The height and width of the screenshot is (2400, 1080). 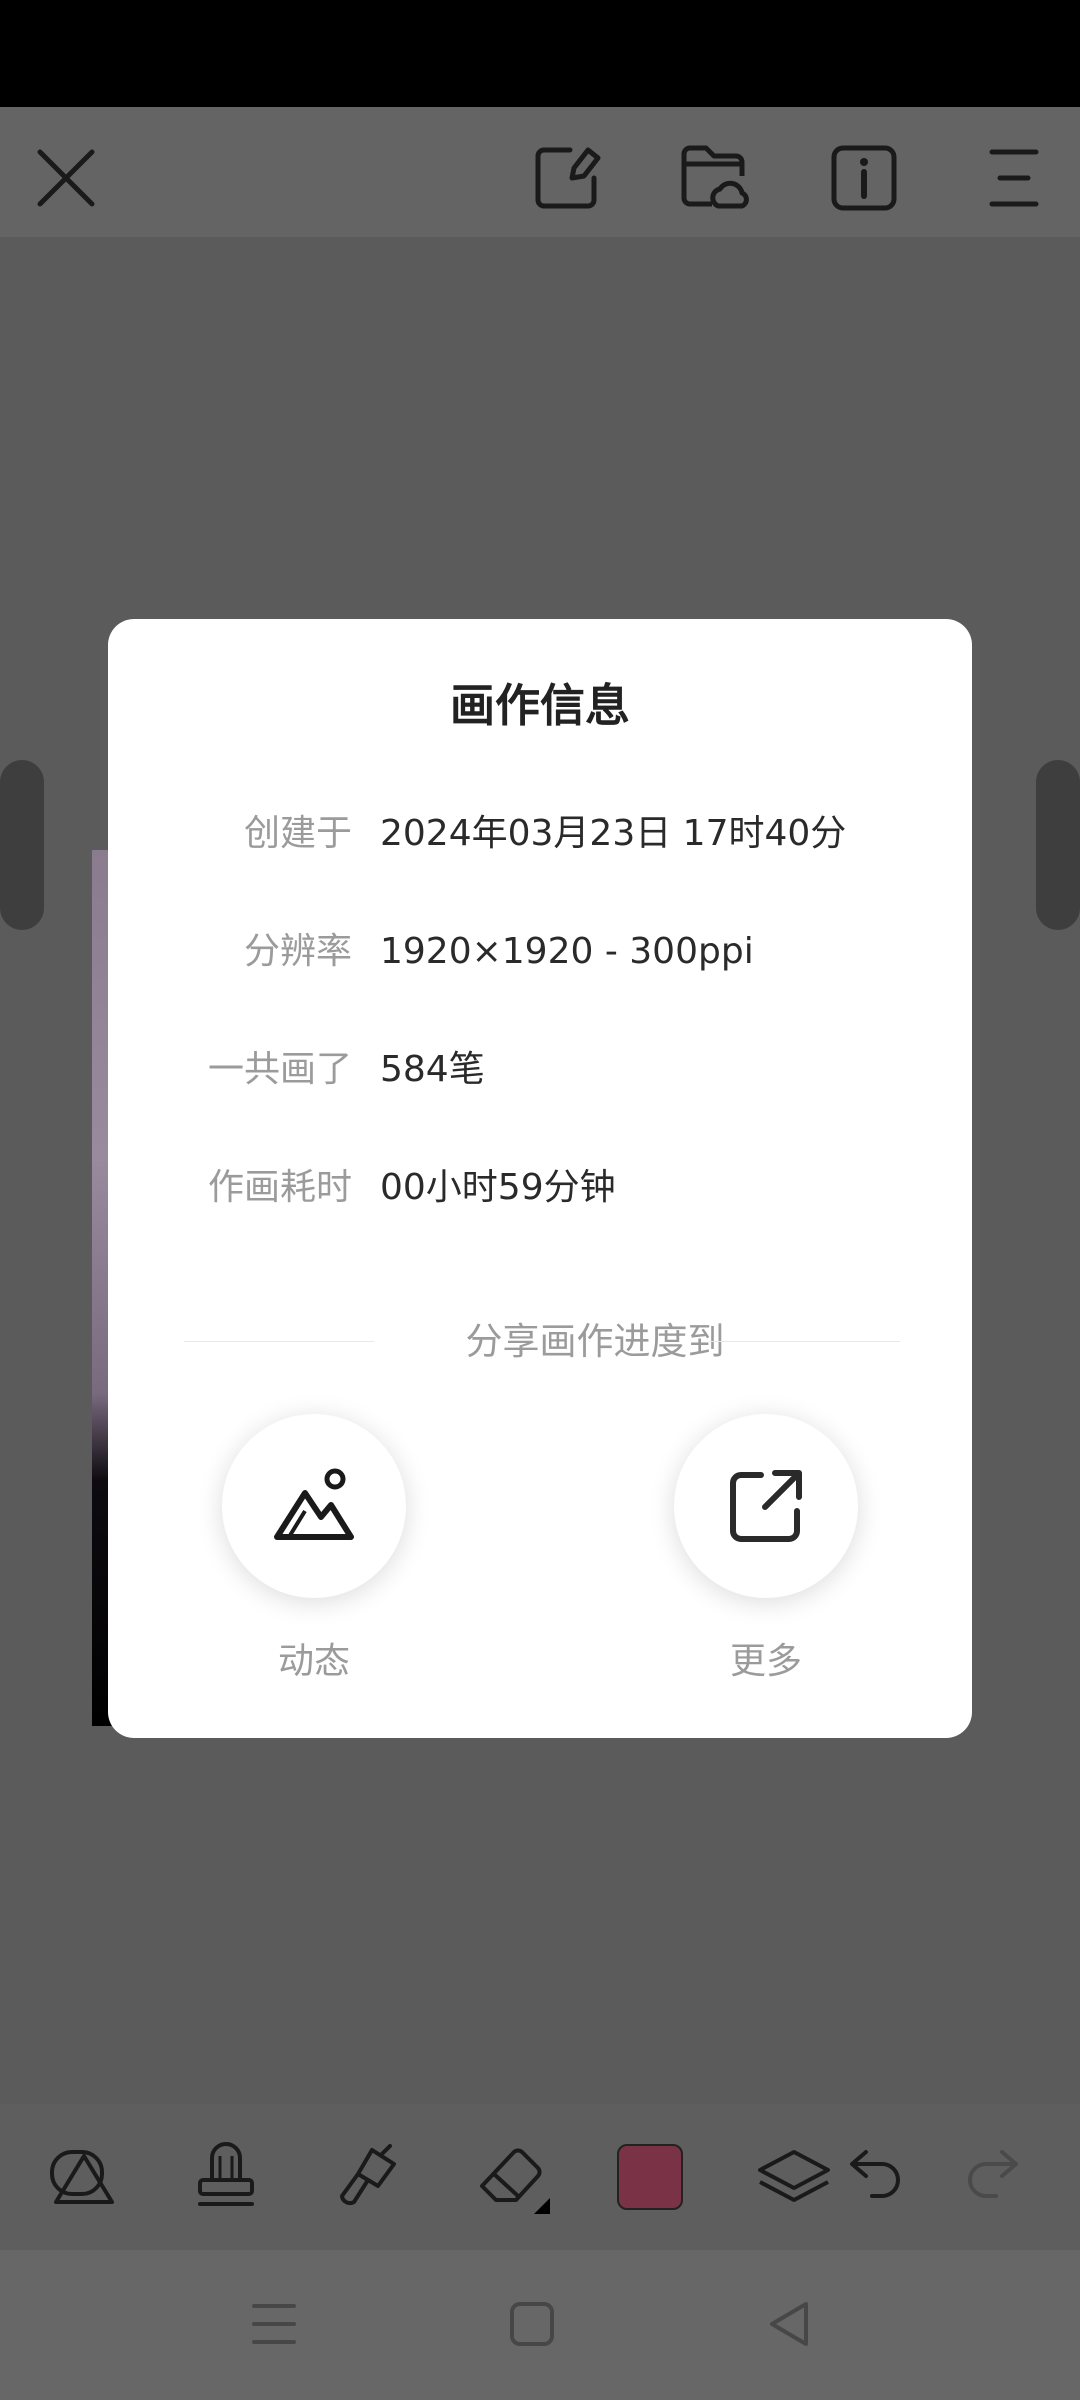 I want to click on menu-icon, so click(x=1014, y=178).